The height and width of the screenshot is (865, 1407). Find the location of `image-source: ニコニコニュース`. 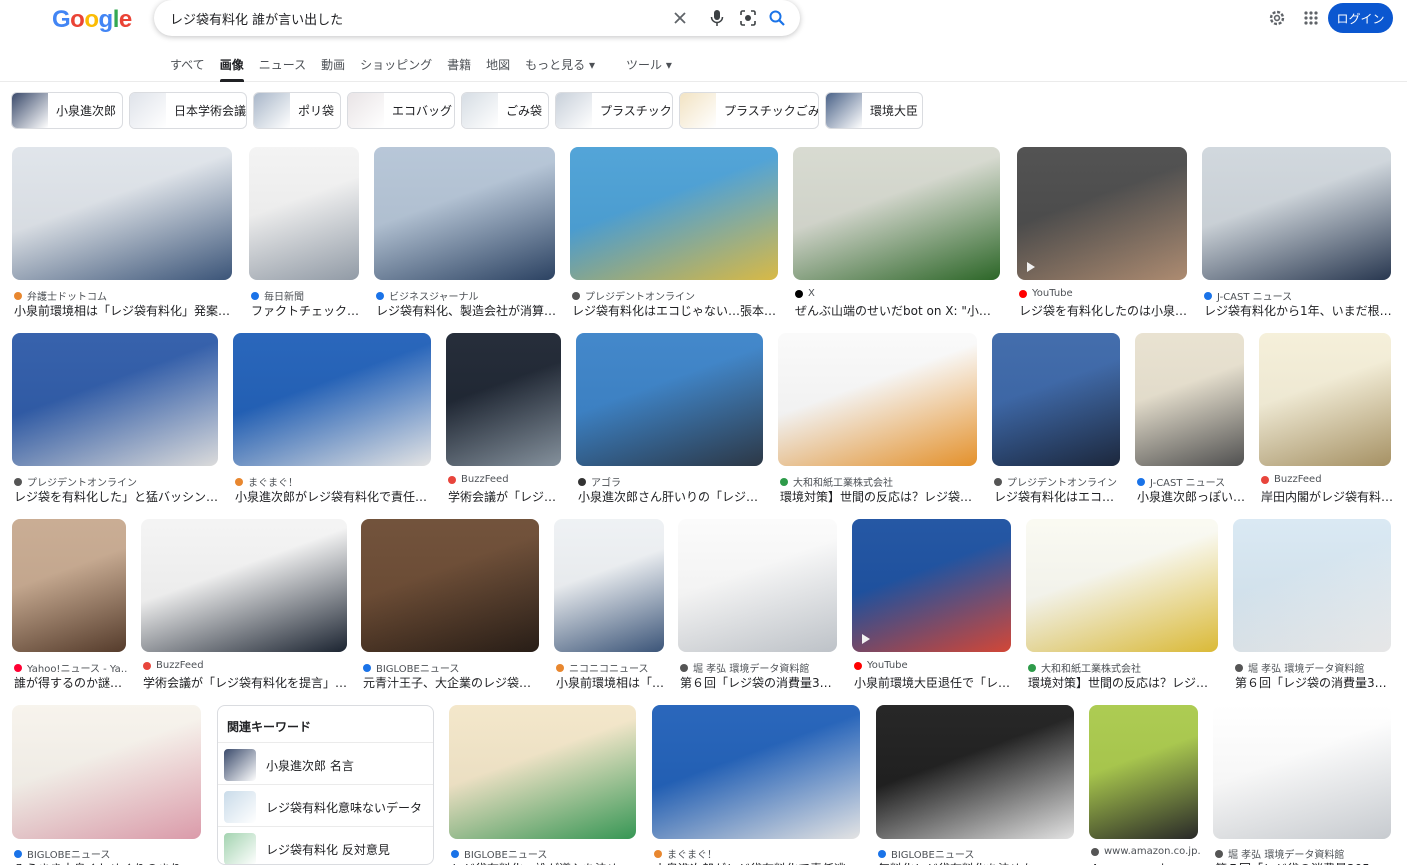

image-source: ニコニコニュース is located at coordinates (602, 667).